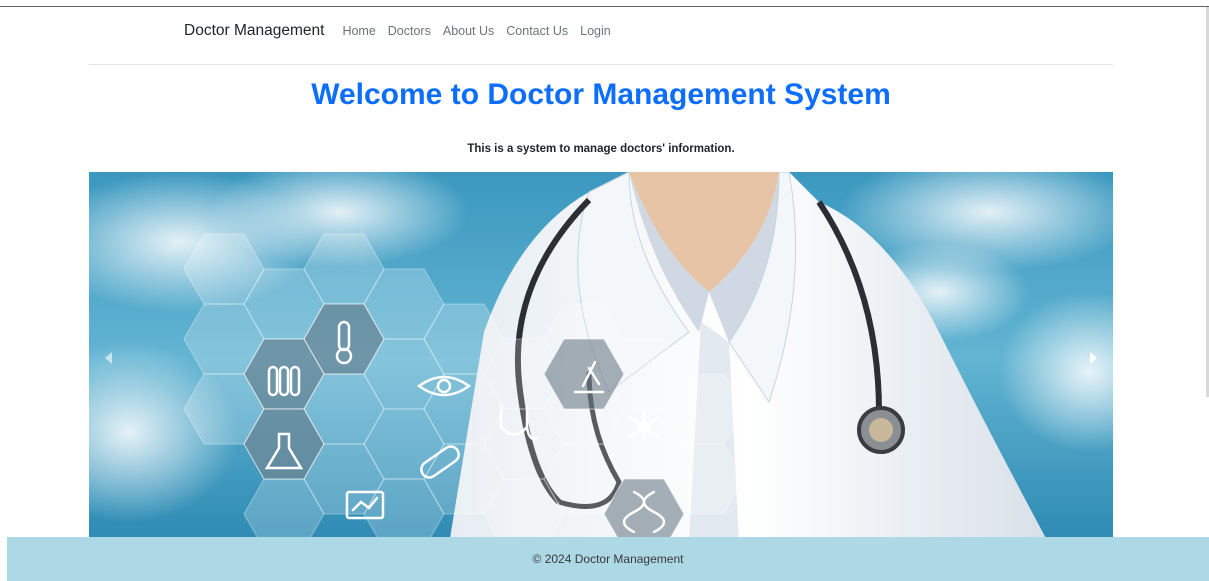 Image resolution: width=1209 pixels, height=581 pixels. What do you see at coordinates (604, 6) in the screenshot?
I see `window-top-border` at bounding box center [604, 6].